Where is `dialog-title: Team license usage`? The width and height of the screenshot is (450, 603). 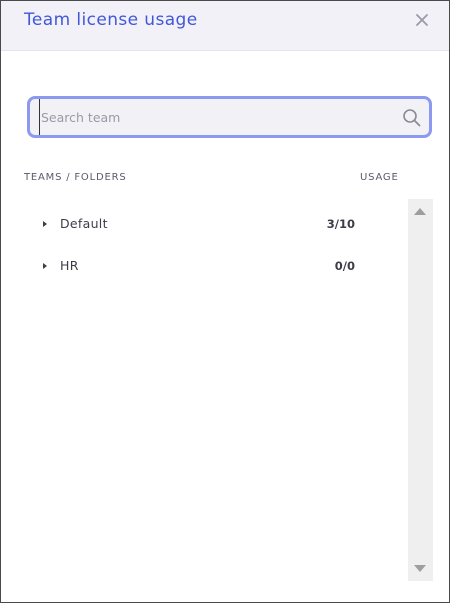 dialog-title: Team license usage is located at coordinates (111, 20).